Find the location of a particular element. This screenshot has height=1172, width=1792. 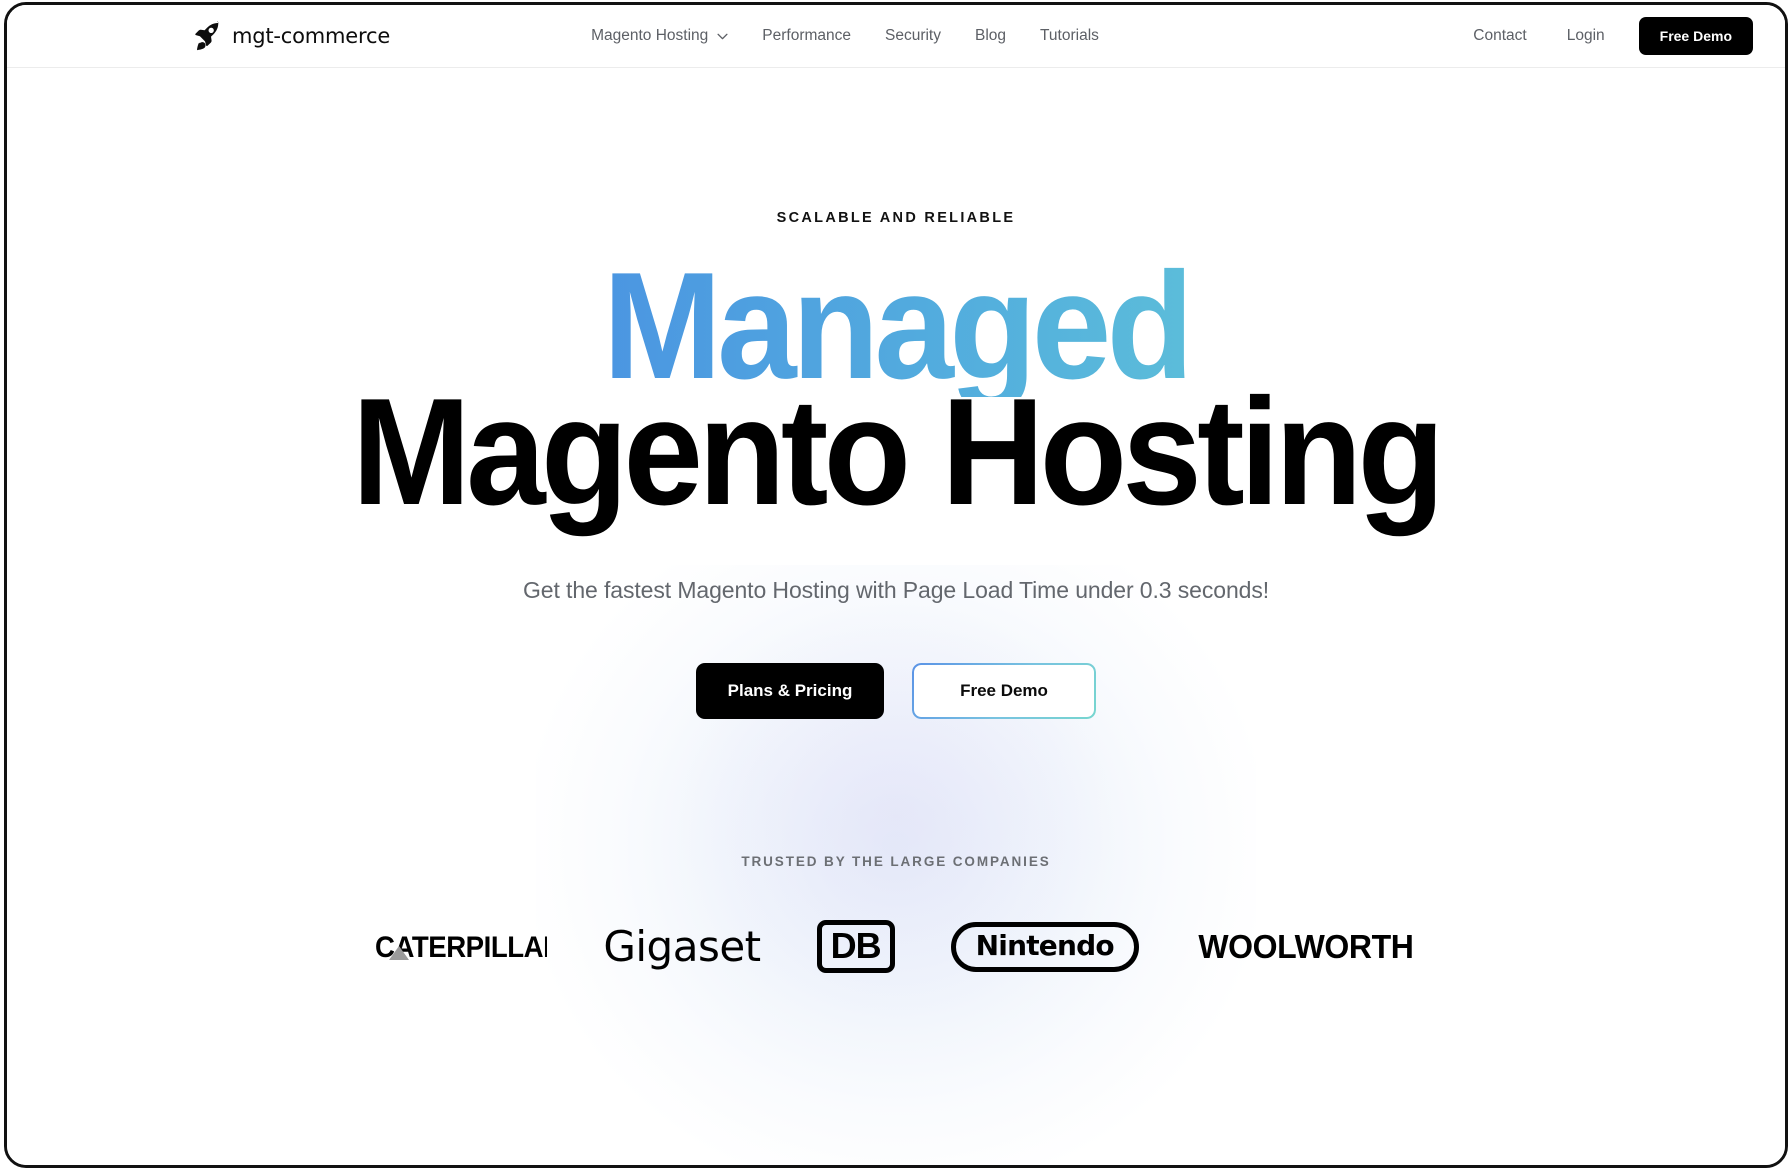

nav-item-magento-hosting: Magento Hosting is located at coordinates (668, 36).